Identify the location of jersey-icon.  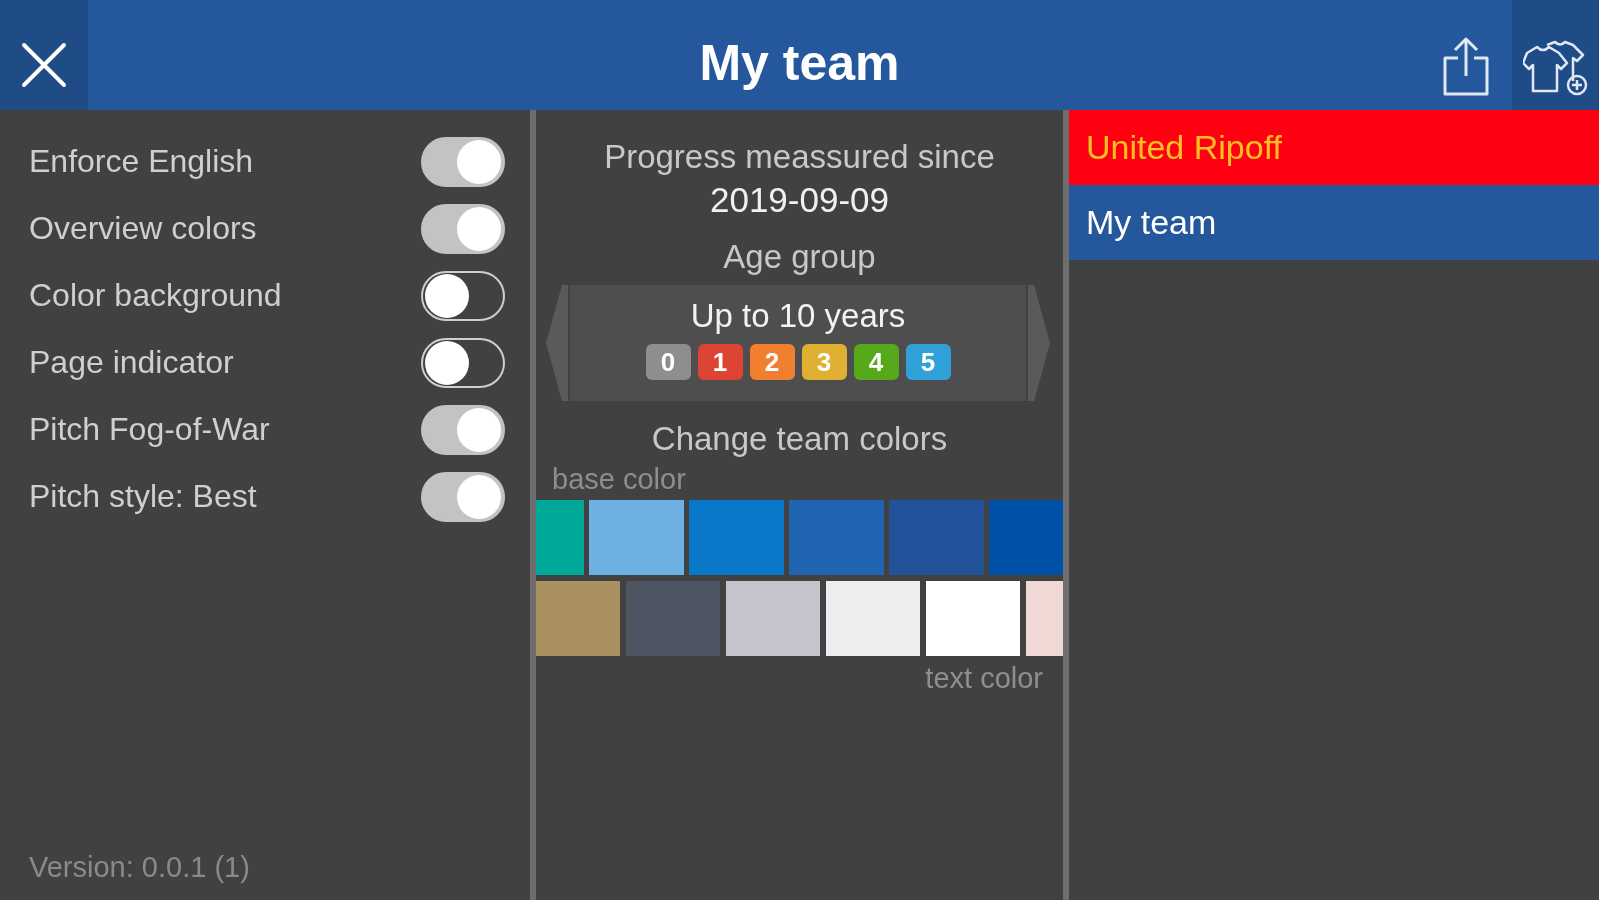
(1555, 68).